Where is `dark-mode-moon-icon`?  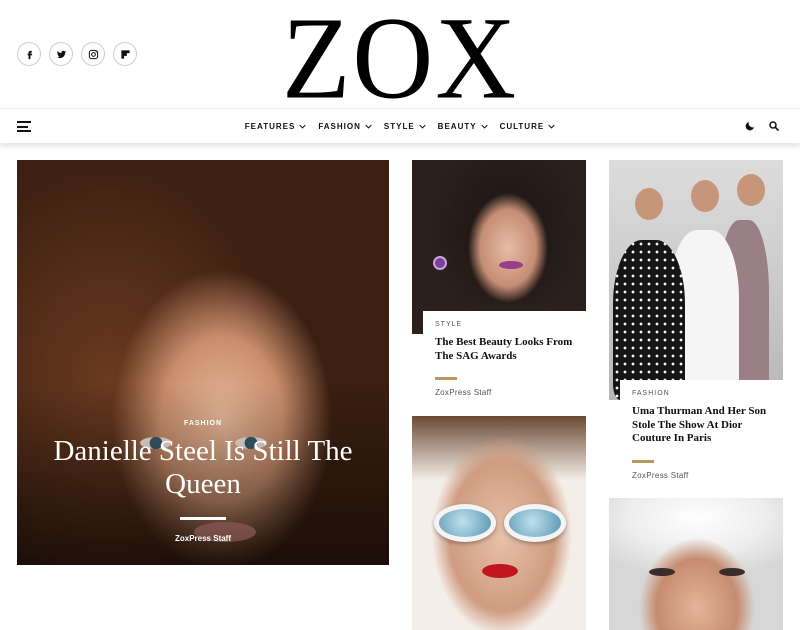
dark-mode-moon-icon is located at coordinates (750, 126).